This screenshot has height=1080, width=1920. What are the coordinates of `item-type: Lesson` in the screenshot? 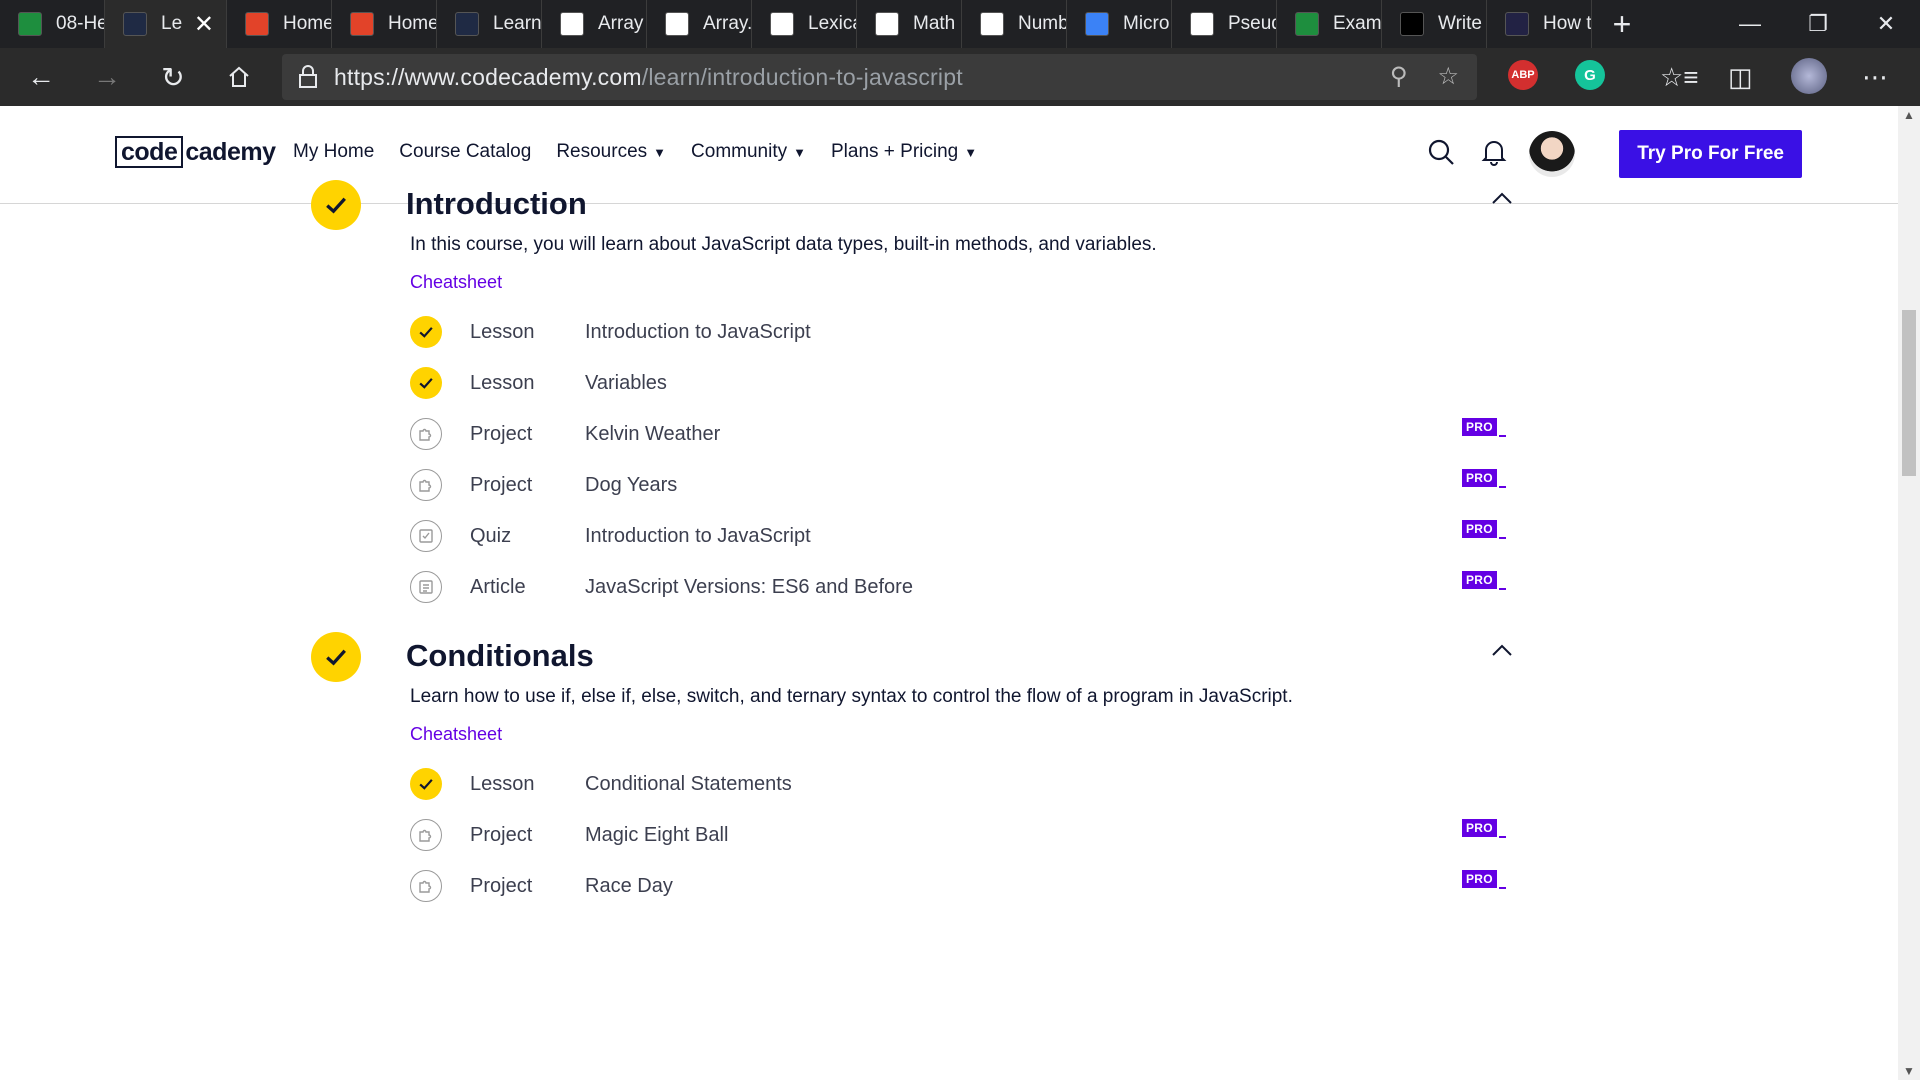 It's located at (502, 783).